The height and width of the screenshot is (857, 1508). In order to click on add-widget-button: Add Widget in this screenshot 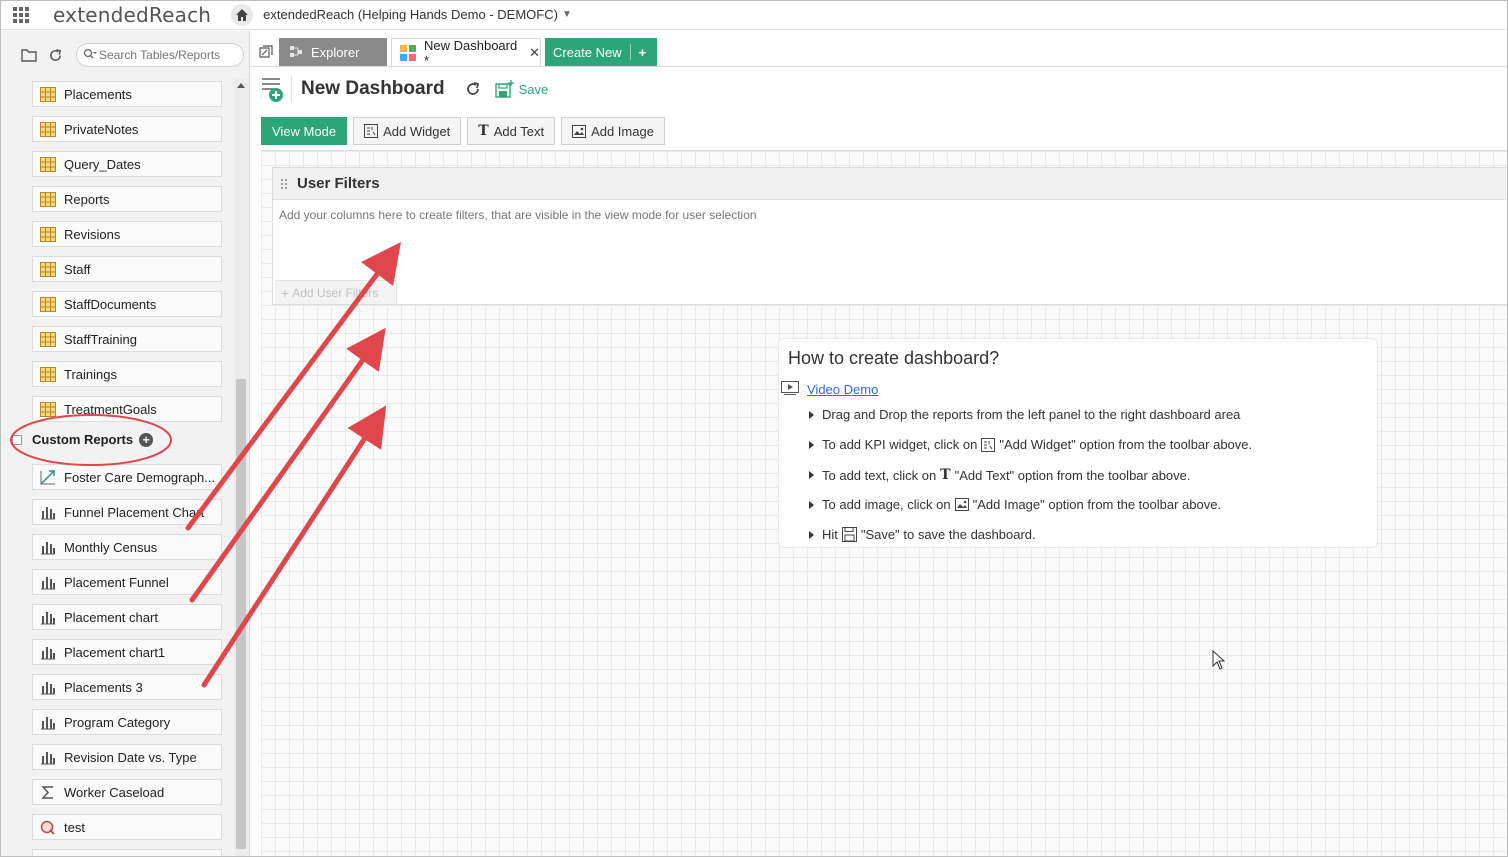, I will do `click(407, 131)`.